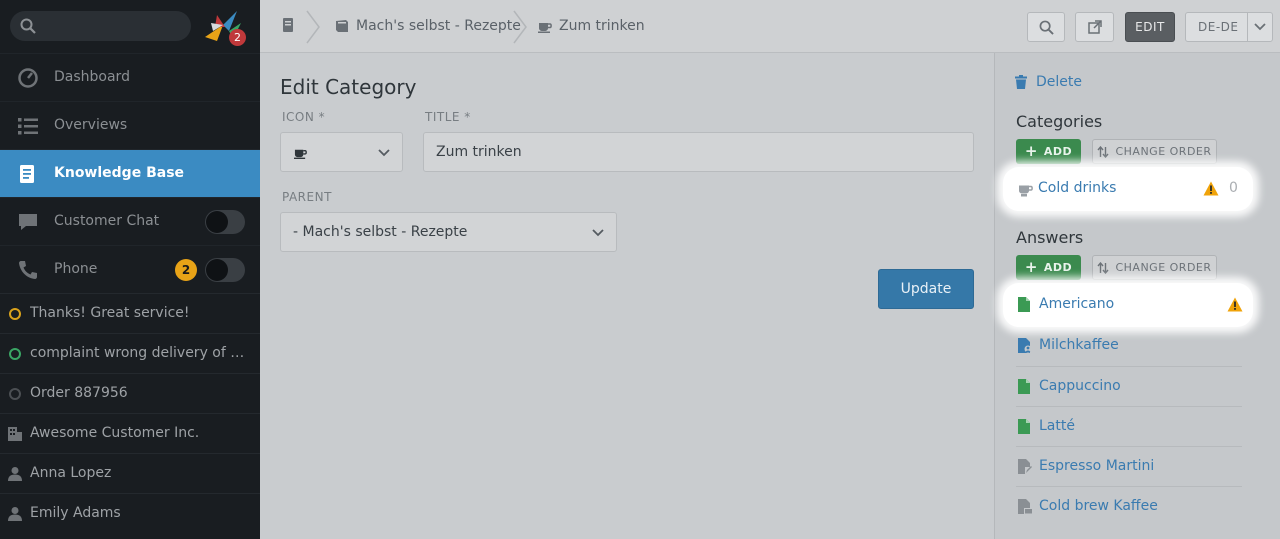 This screenshot has width=1280, height=539. What do you see at coordinates (438, 26) in the screenshot?
I see `breadcrumb-label: Mach's selbst - Rezepte` at bounding box center [438, 26].